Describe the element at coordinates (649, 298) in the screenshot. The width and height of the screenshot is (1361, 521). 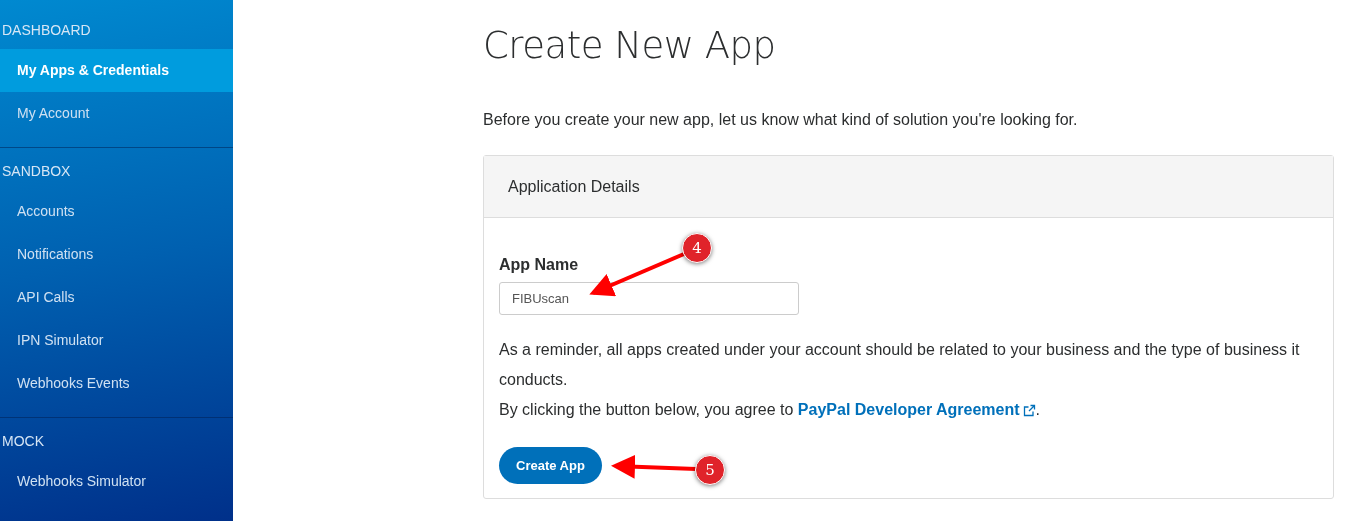
I see `app-name-field: FIBUscan` at that location.